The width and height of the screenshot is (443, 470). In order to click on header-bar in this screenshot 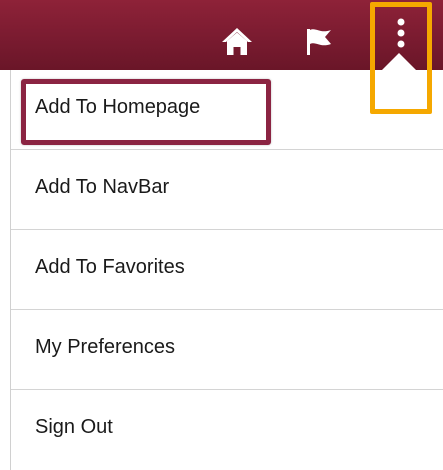, I will do `click(221, 35)`.